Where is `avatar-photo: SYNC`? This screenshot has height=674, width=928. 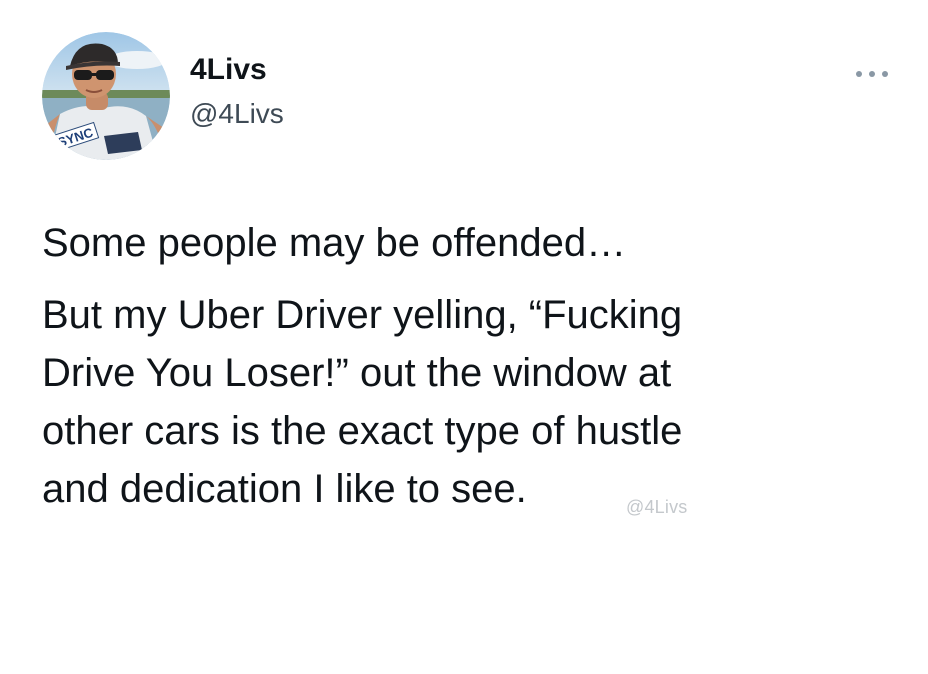
avatar-photo: SYNC is located at coordinates (106, 96).